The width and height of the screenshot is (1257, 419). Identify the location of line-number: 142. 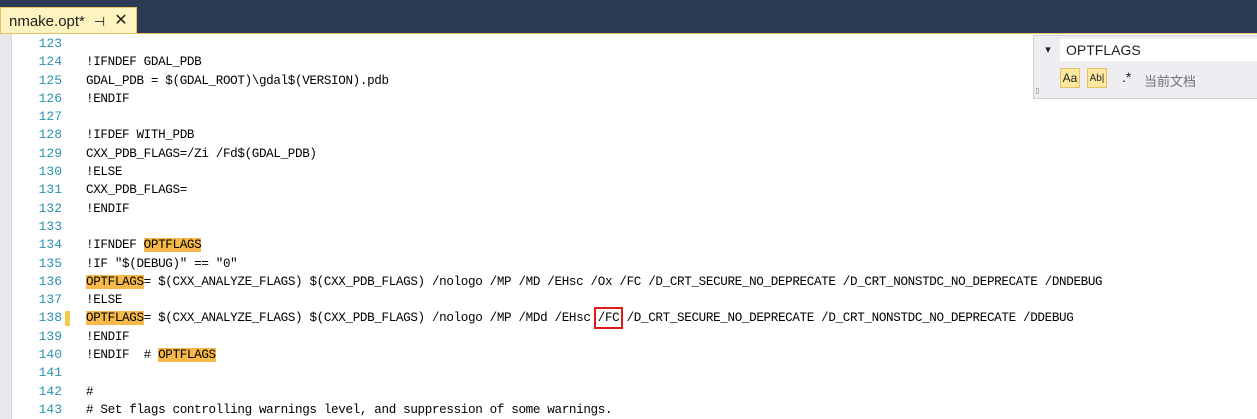
(50, 391).